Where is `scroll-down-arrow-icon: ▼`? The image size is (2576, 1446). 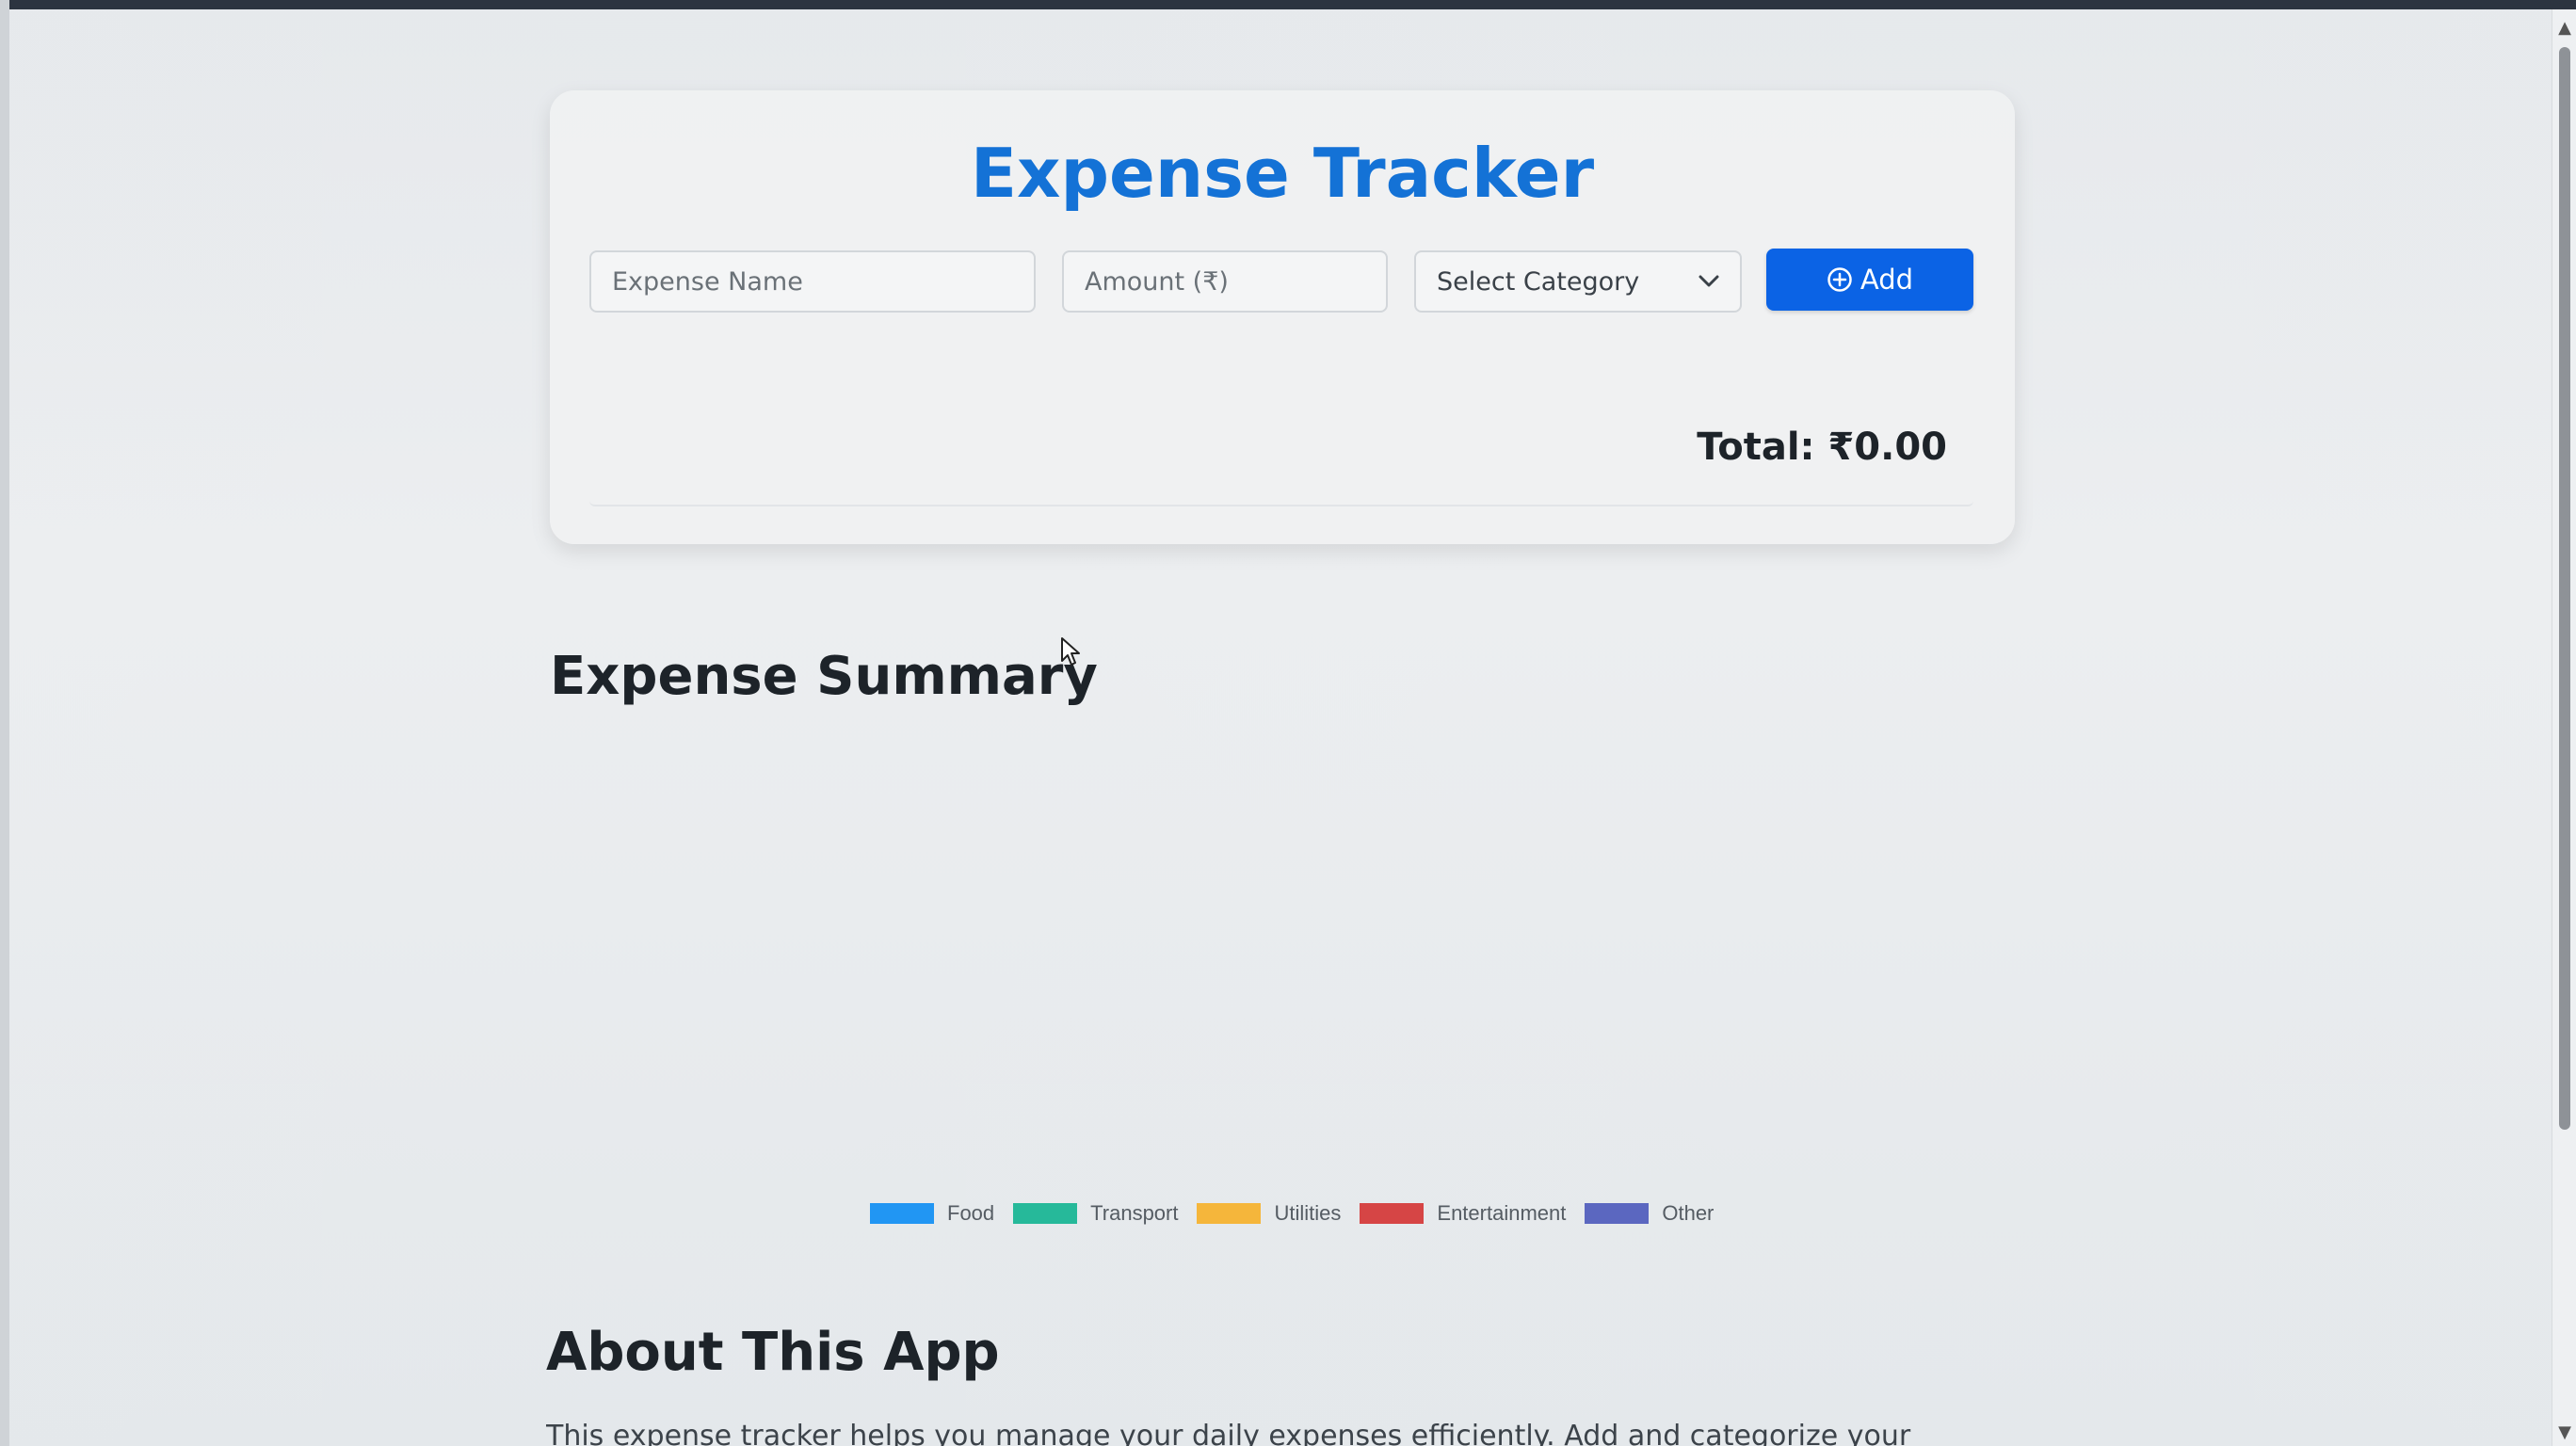 scroll-down-arrow-icon: ▼ is located at coordinates (2564, 1432).